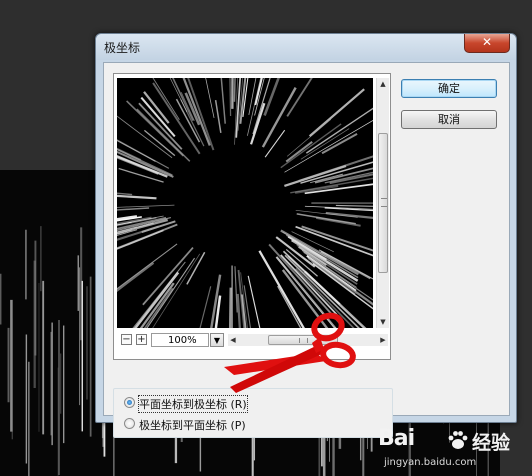 Image resolution: width=532 pixels, height=476 pixels. What do you see at coordinates (396, 438) in the screenshot?
I see `watermark-logo: Bai` at bounding box center [396, 438].